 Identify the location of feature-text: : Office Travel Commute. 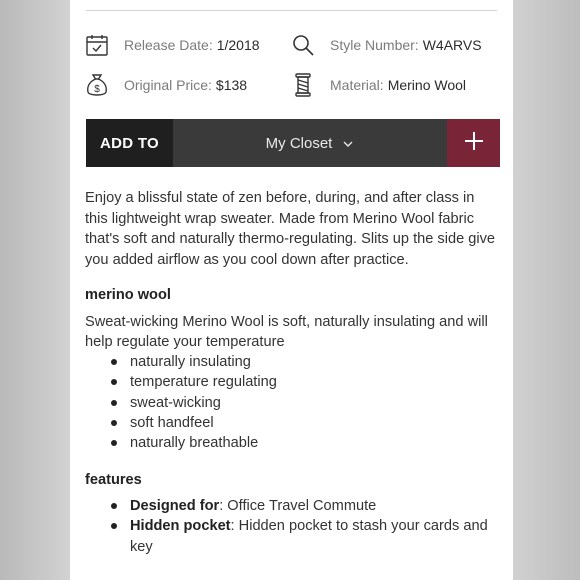
(298, 506).